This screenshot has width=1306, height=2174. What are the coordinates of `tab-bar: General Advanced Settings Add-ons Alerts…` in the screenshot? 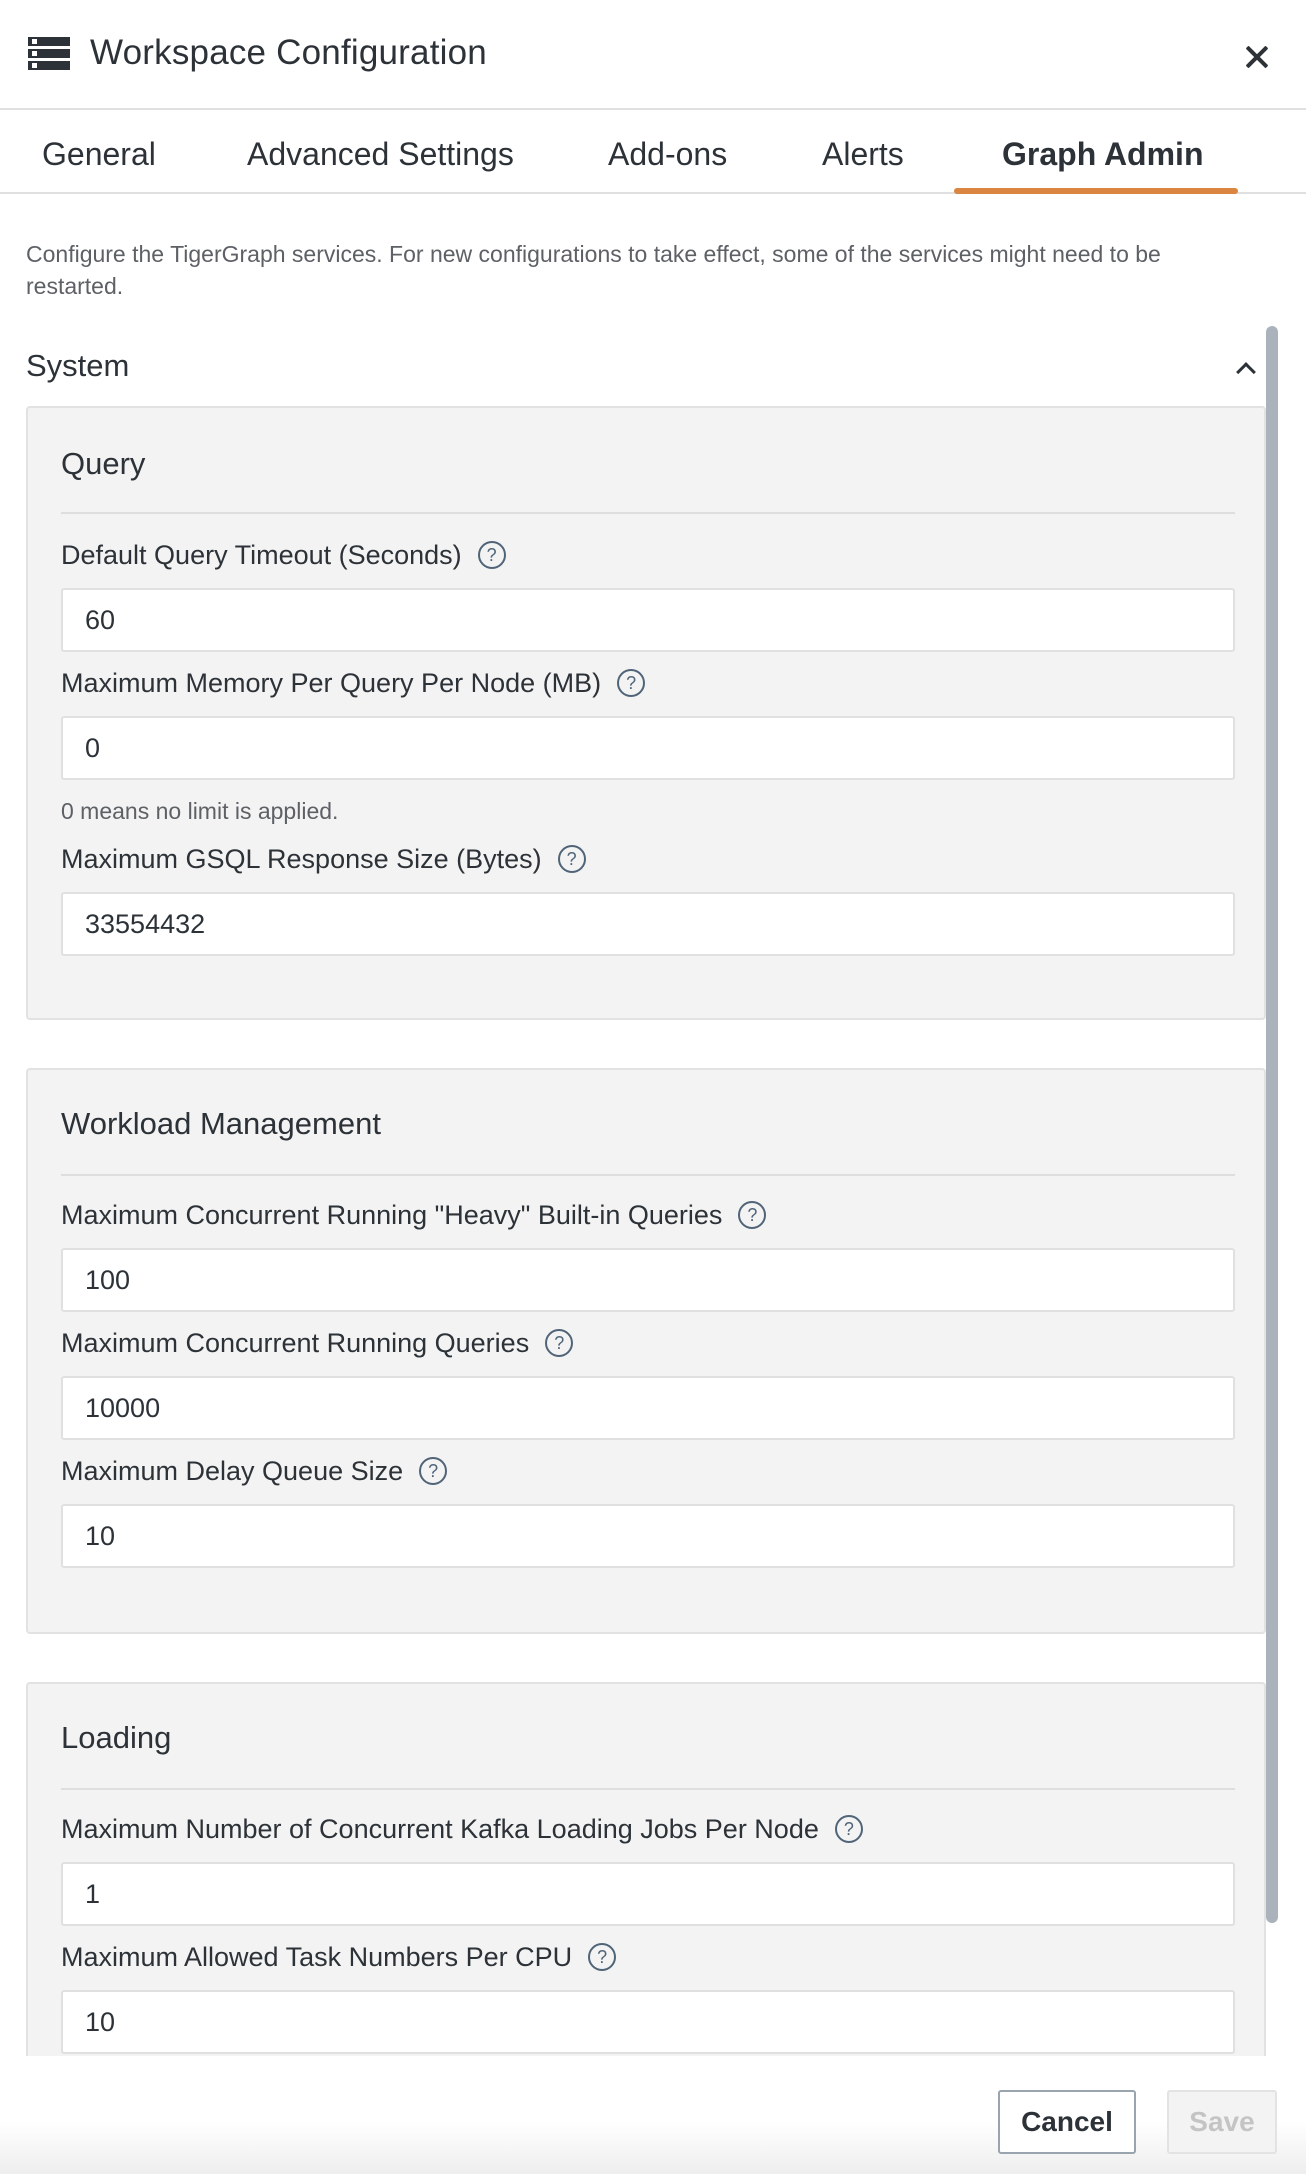 It's located at (653, 153).